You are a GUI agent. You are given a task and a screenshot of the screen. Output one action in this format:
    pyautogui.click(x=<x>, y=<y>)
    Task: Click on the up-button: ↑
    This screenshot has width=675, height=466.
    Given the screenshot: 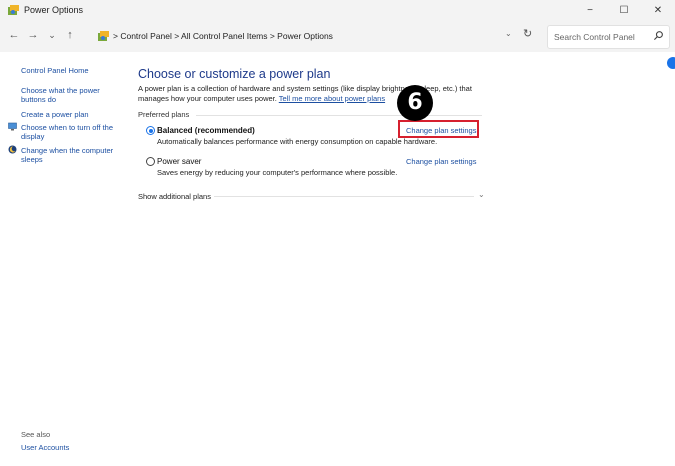 What is the action you would take?
    pyautogui.click(x=70, y=35)
    